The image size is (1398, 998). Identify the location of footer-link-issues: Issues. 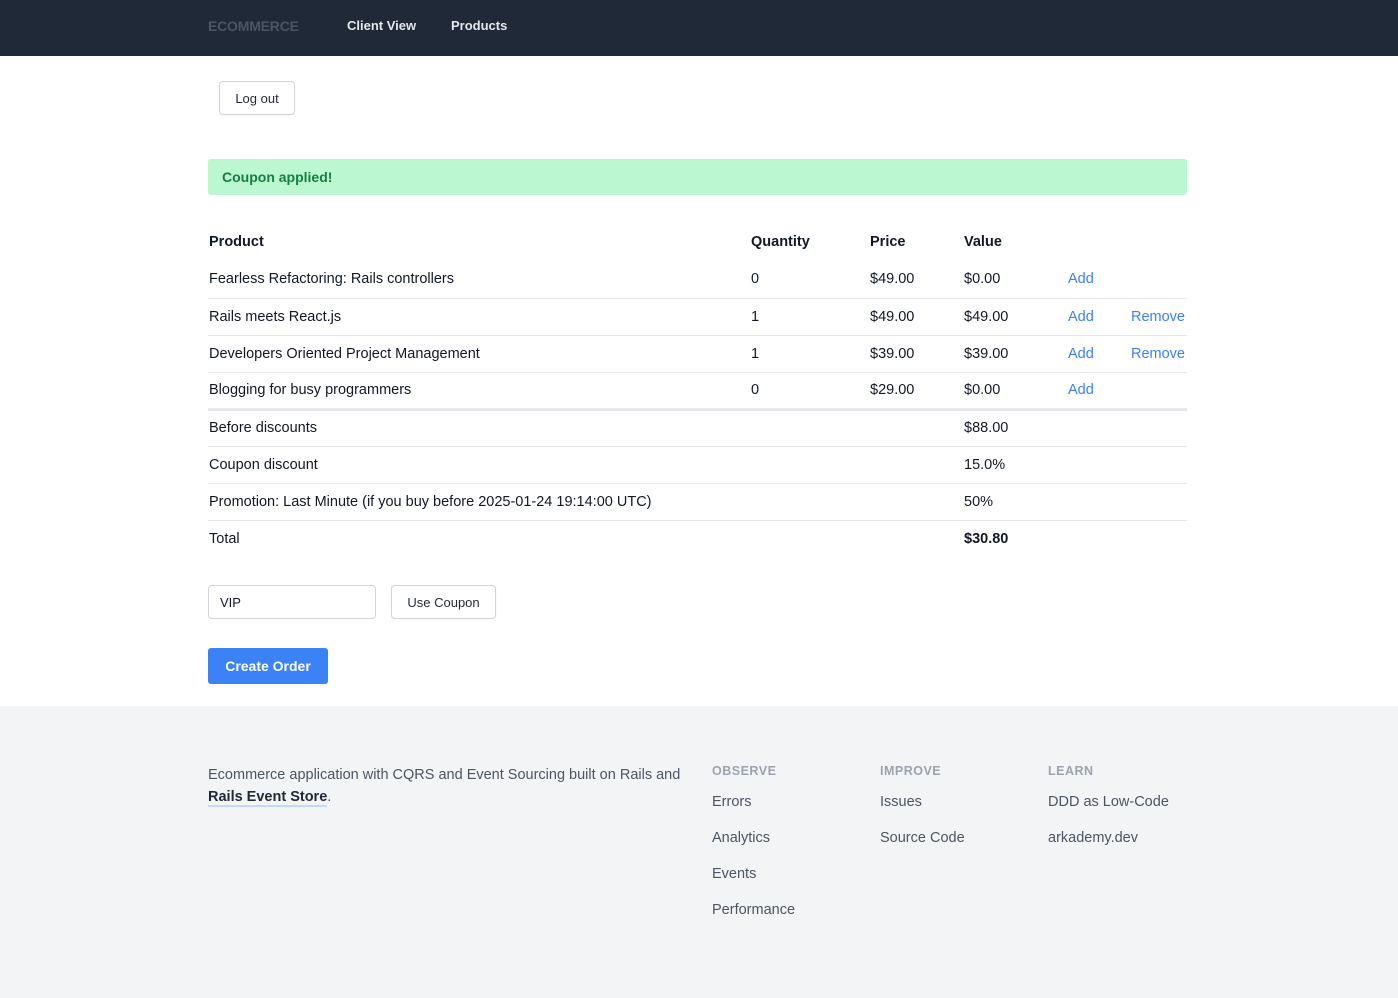
(922, 812).